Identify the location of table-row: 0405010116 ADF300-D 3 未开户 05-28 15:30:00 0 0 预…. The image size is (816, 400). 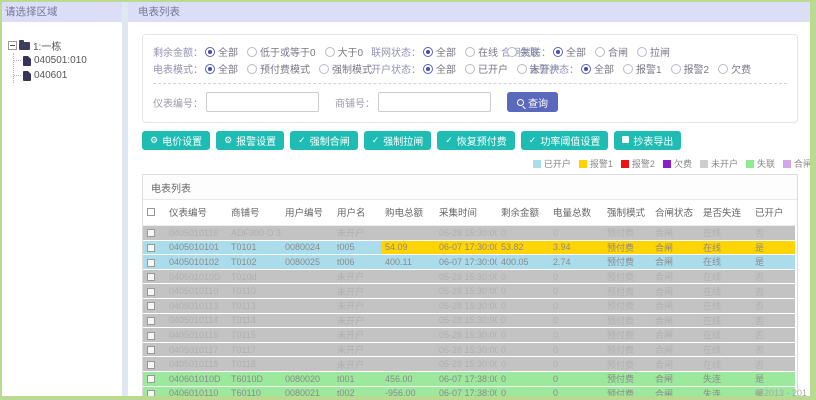
(469, 233).